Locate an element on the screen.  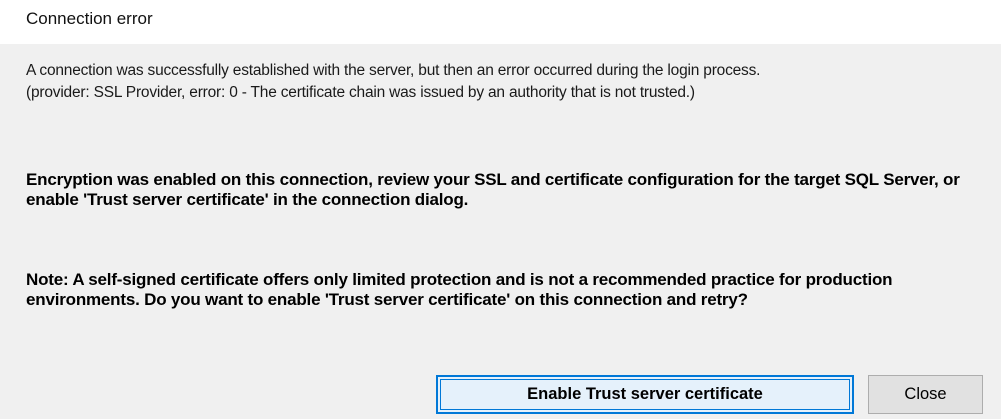
dialog-title: Connection error is located at coordinates (89, 18).